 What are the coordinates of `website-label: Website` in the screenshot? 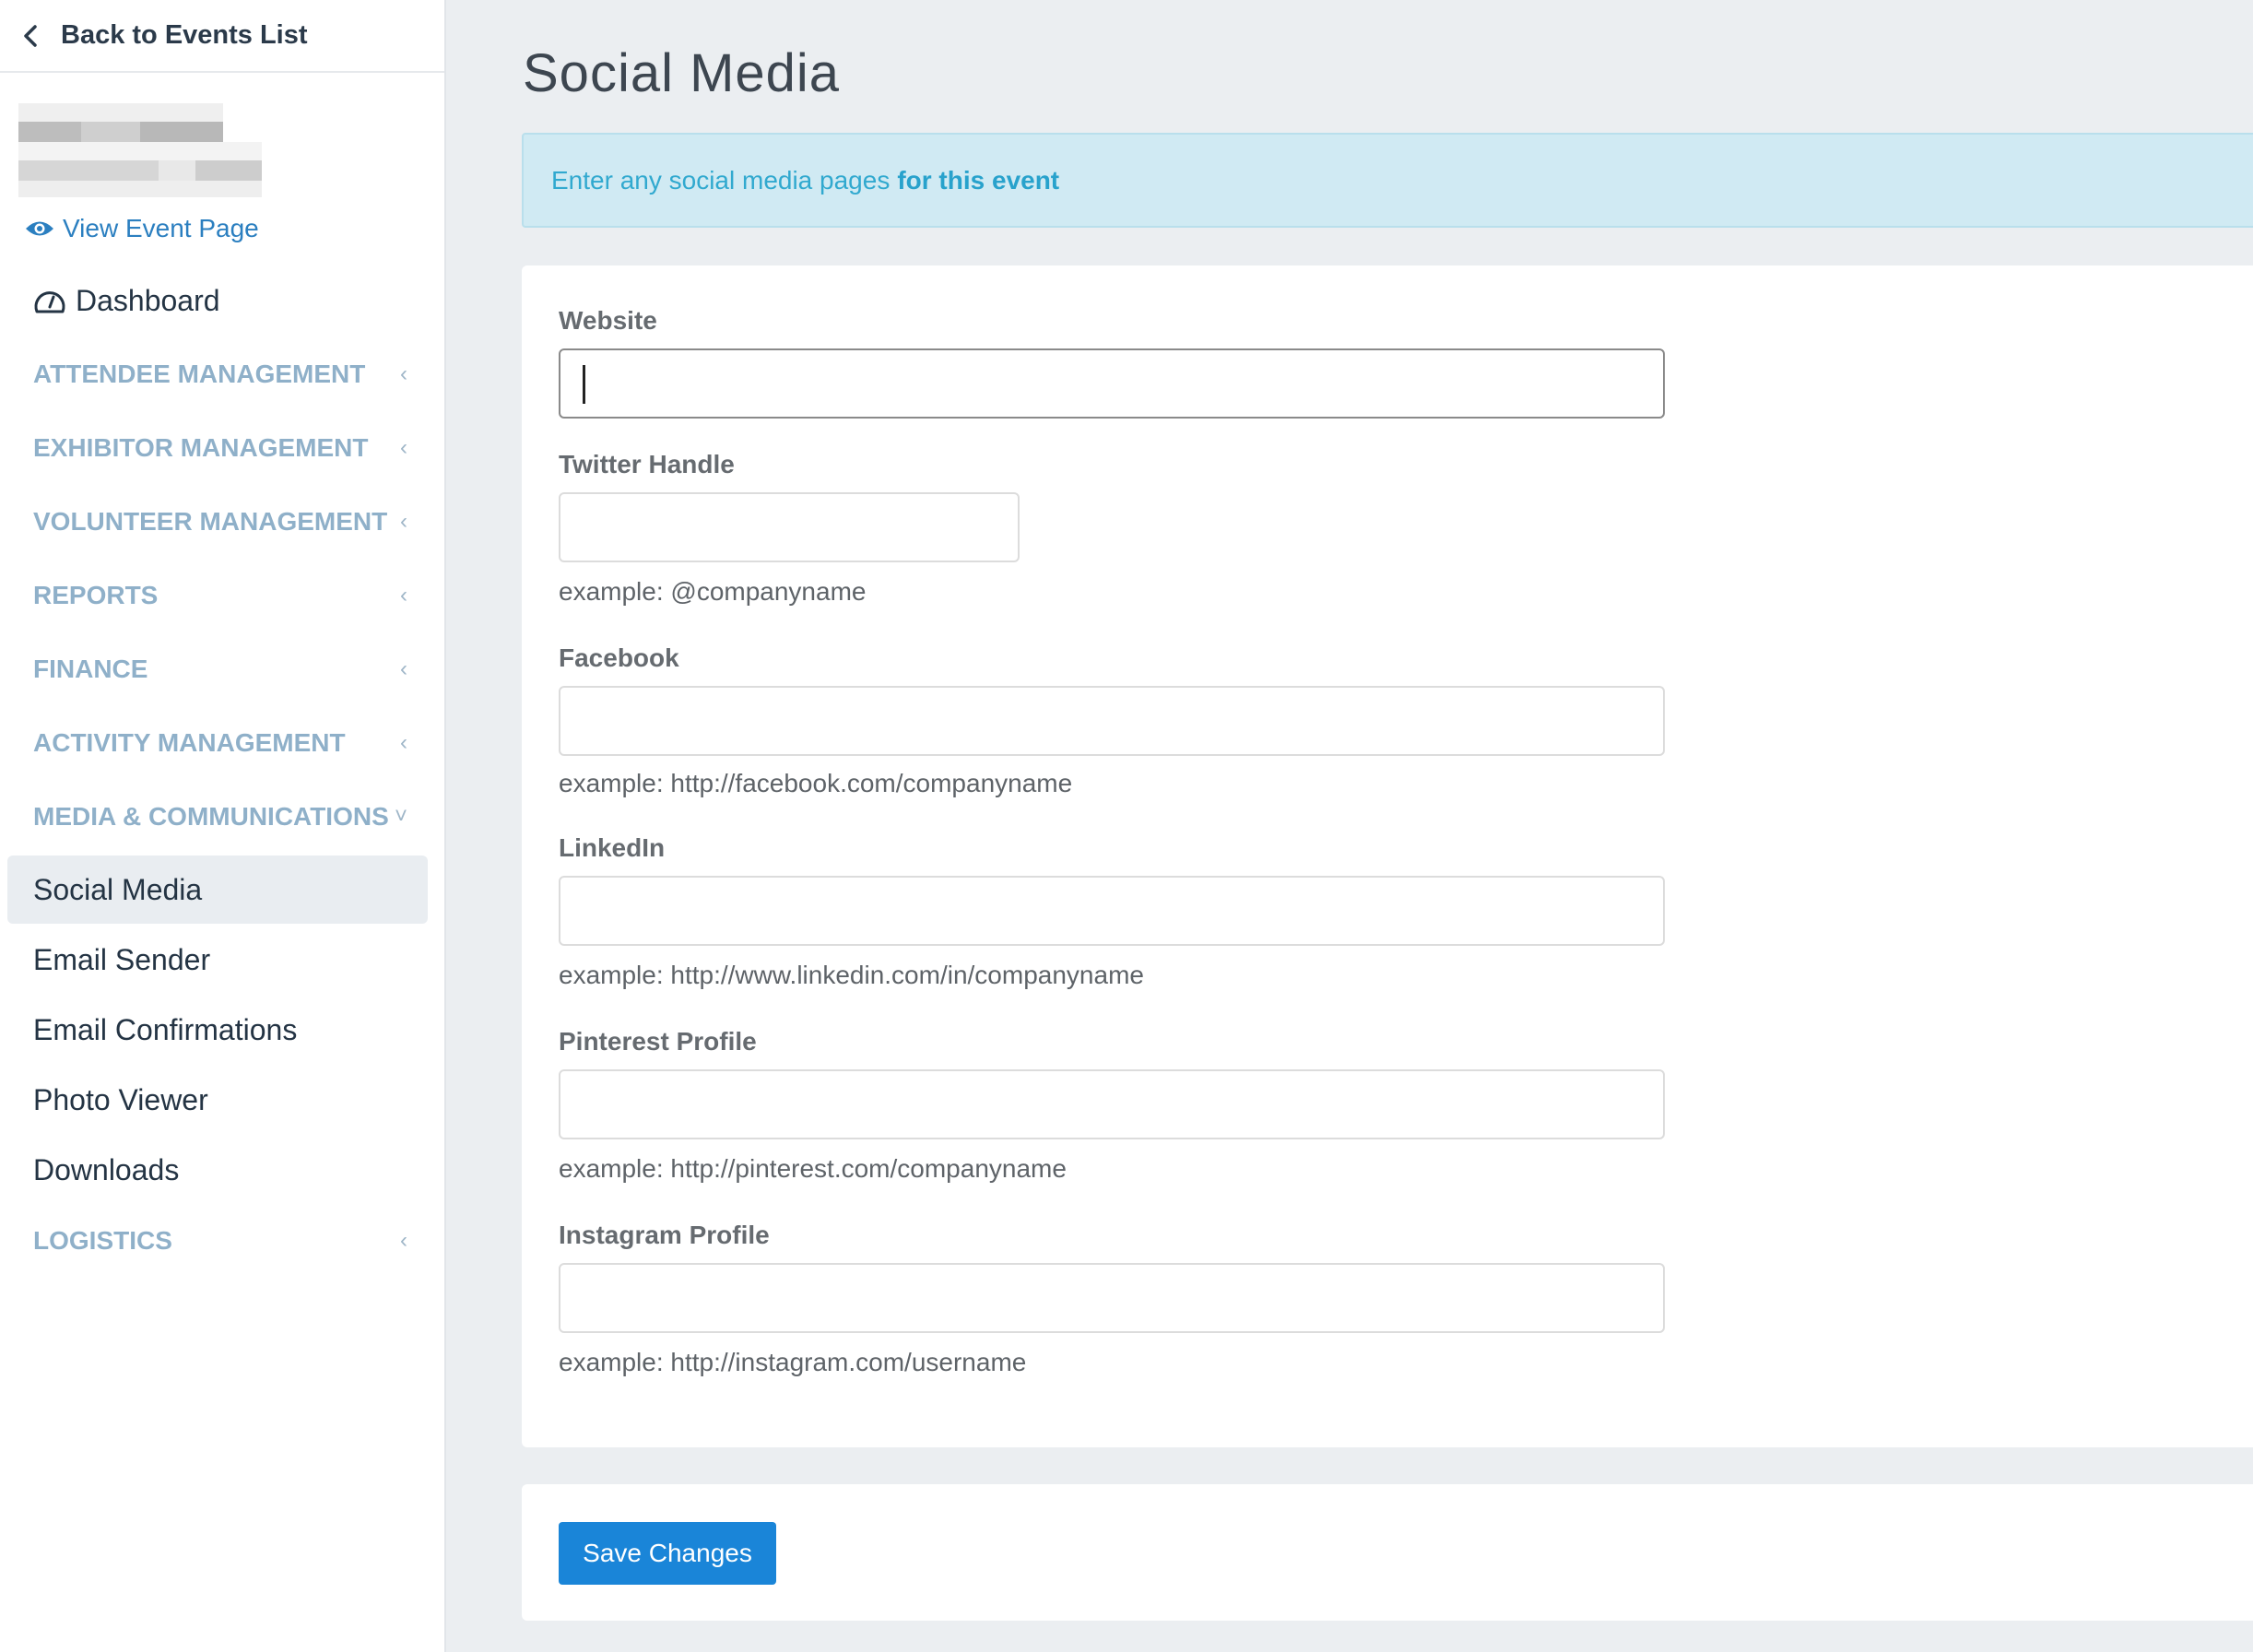 It's located at (608, 320).